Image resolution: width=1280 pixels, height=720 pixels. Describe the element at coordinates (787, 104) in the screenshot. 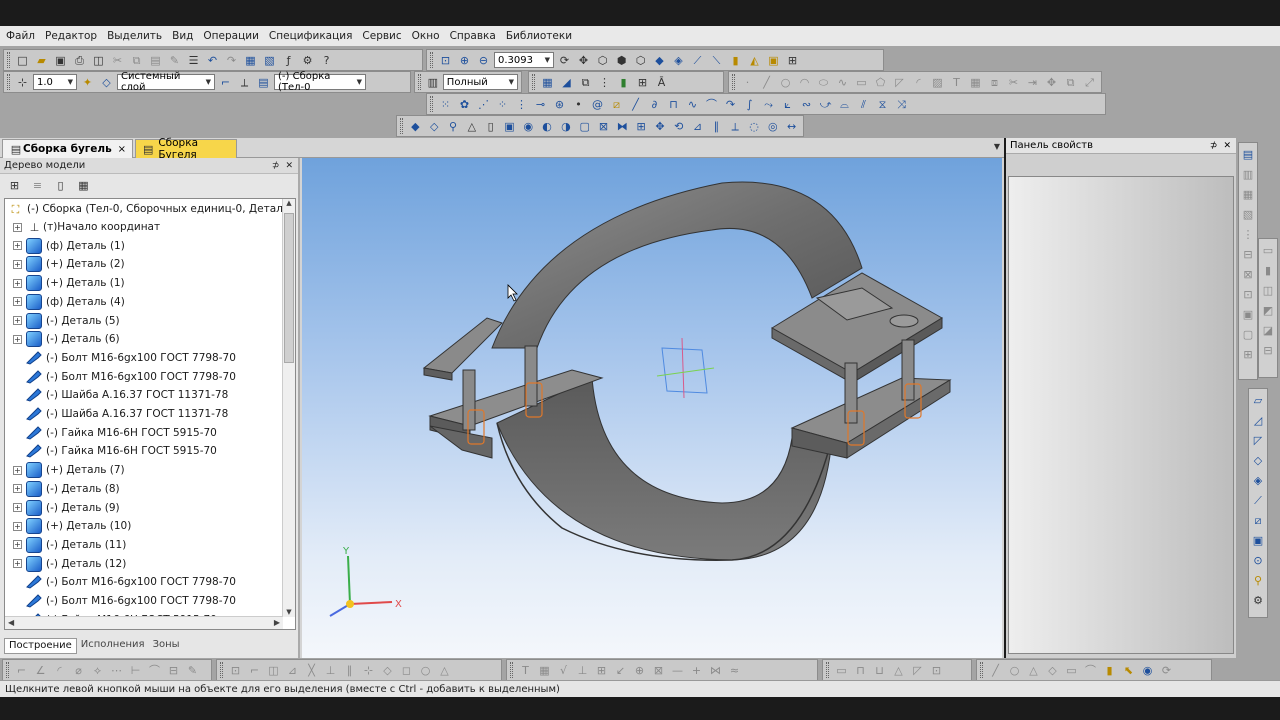

I see `intersect-curve-icon: ⟀` at that location.